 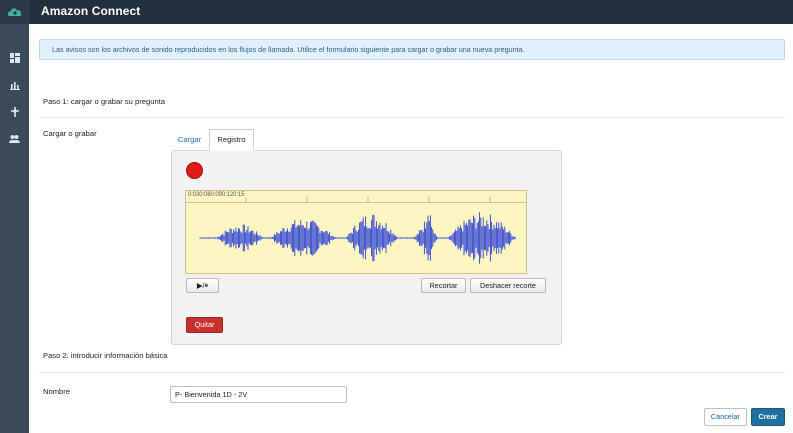 I want to click on users-icon, so click(x=14, y=138).